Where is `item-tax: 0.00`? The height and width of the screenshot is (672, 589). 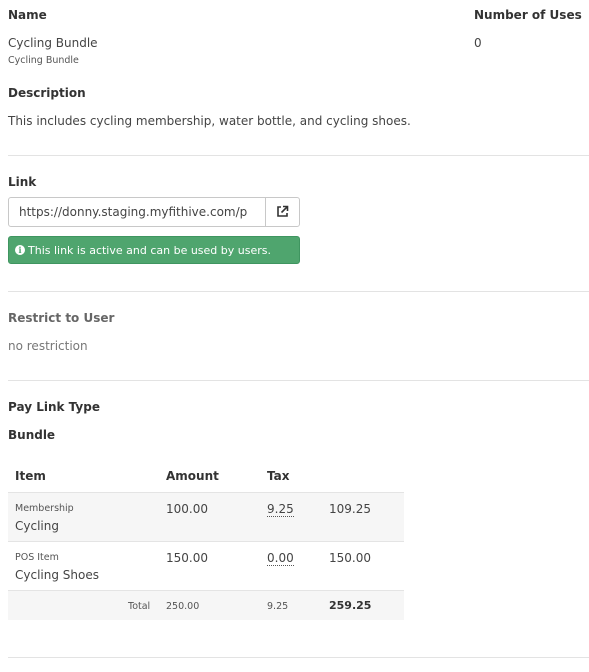
item-tax: 0.00 is located at coordinates (280, 558).